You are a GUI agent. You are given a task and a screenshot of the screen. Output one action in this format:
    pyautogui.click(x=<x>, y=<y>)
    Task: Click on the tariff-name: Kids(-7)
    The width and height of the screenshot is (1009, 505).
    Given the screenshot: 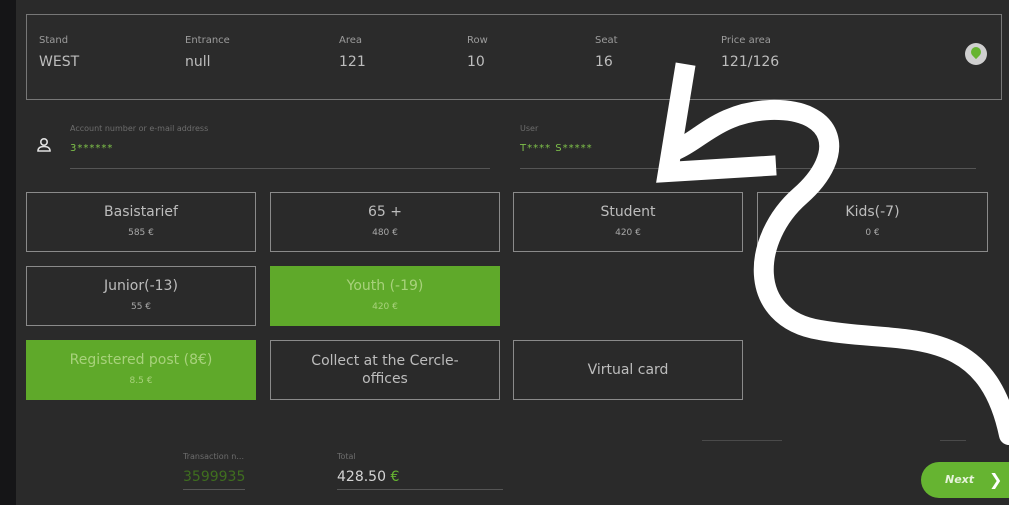 What is the action you would take?
    pyautogui.click(x=872, y=212)
    